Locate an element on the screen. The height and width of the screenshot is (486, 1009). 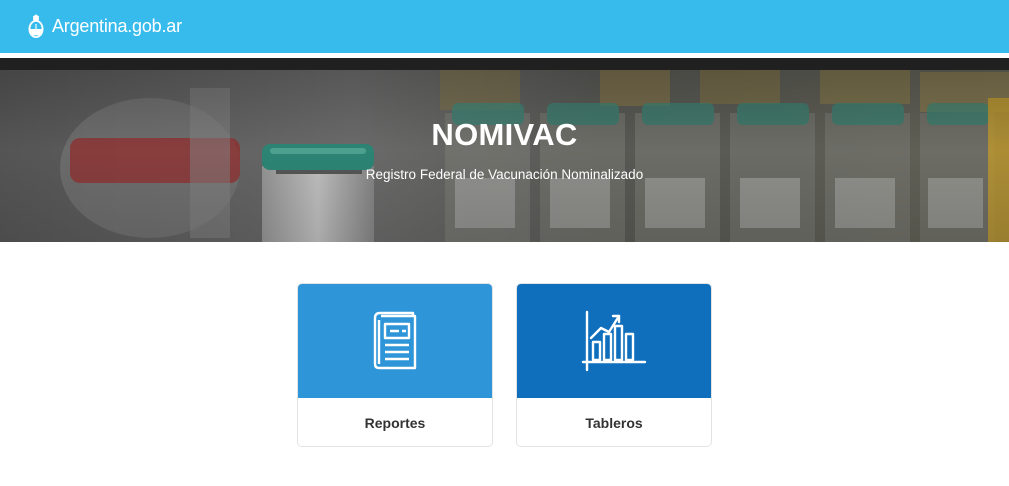
brand-link: Argentina.gob.ar is located at coordinates (104, 26).